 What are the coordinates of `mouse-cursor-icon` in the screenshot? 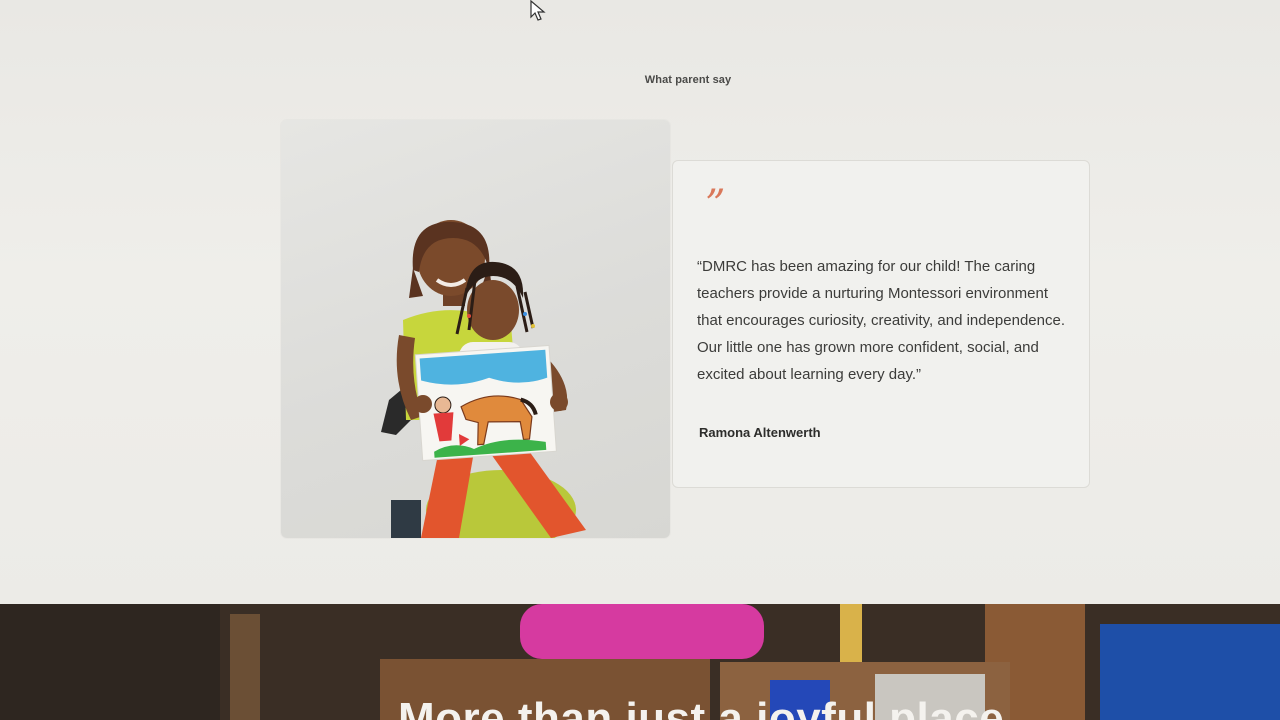 It's located at (538, 10).